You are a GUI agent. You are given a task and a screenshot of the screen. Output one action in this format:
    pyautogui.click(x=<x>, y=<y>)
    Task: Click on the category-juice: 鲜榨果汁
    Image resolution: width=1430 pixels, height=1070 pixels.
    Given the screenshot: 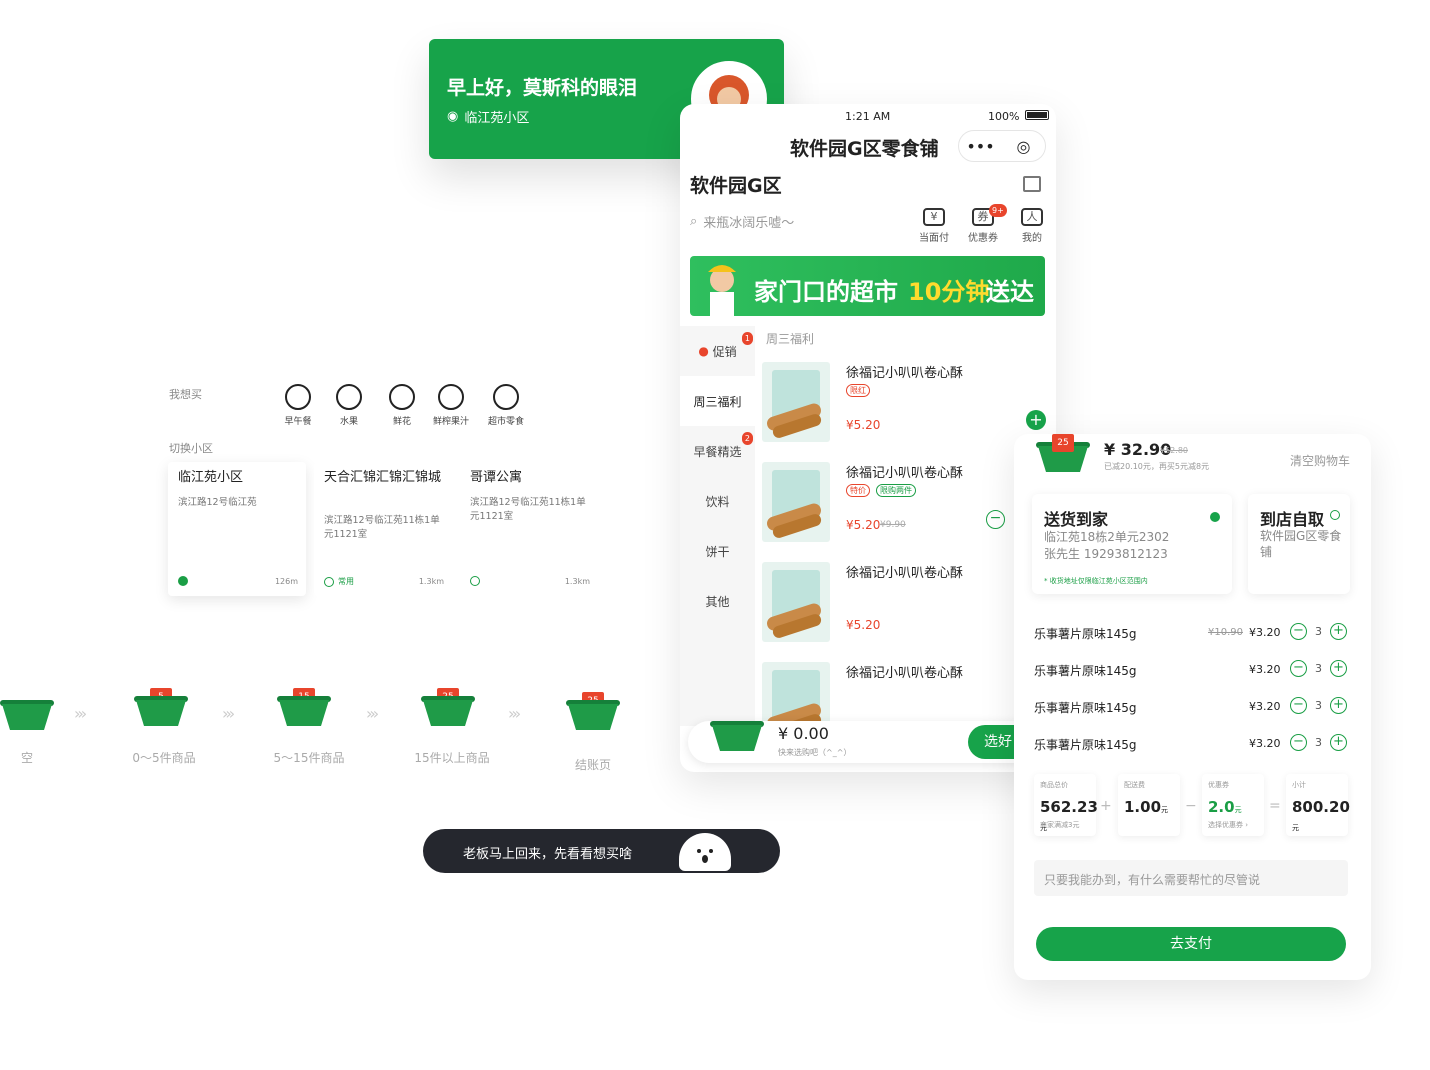 What is the action you would take?
    pyautogui.click(x=451, y=405)
    